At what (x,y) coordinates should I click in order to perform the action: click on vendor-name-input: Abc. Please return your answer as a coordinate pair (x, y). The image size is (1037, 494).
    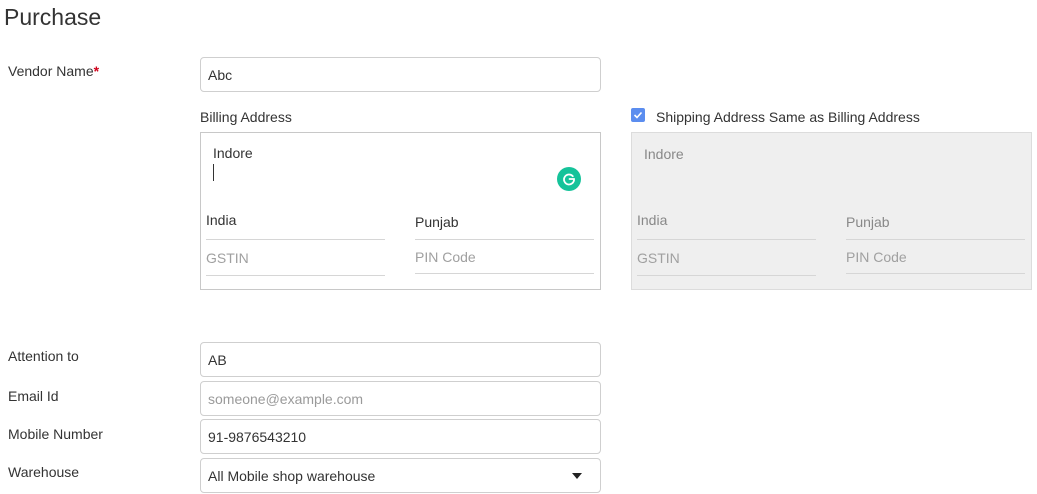
    Looking at the image, I should click on (400, 74).